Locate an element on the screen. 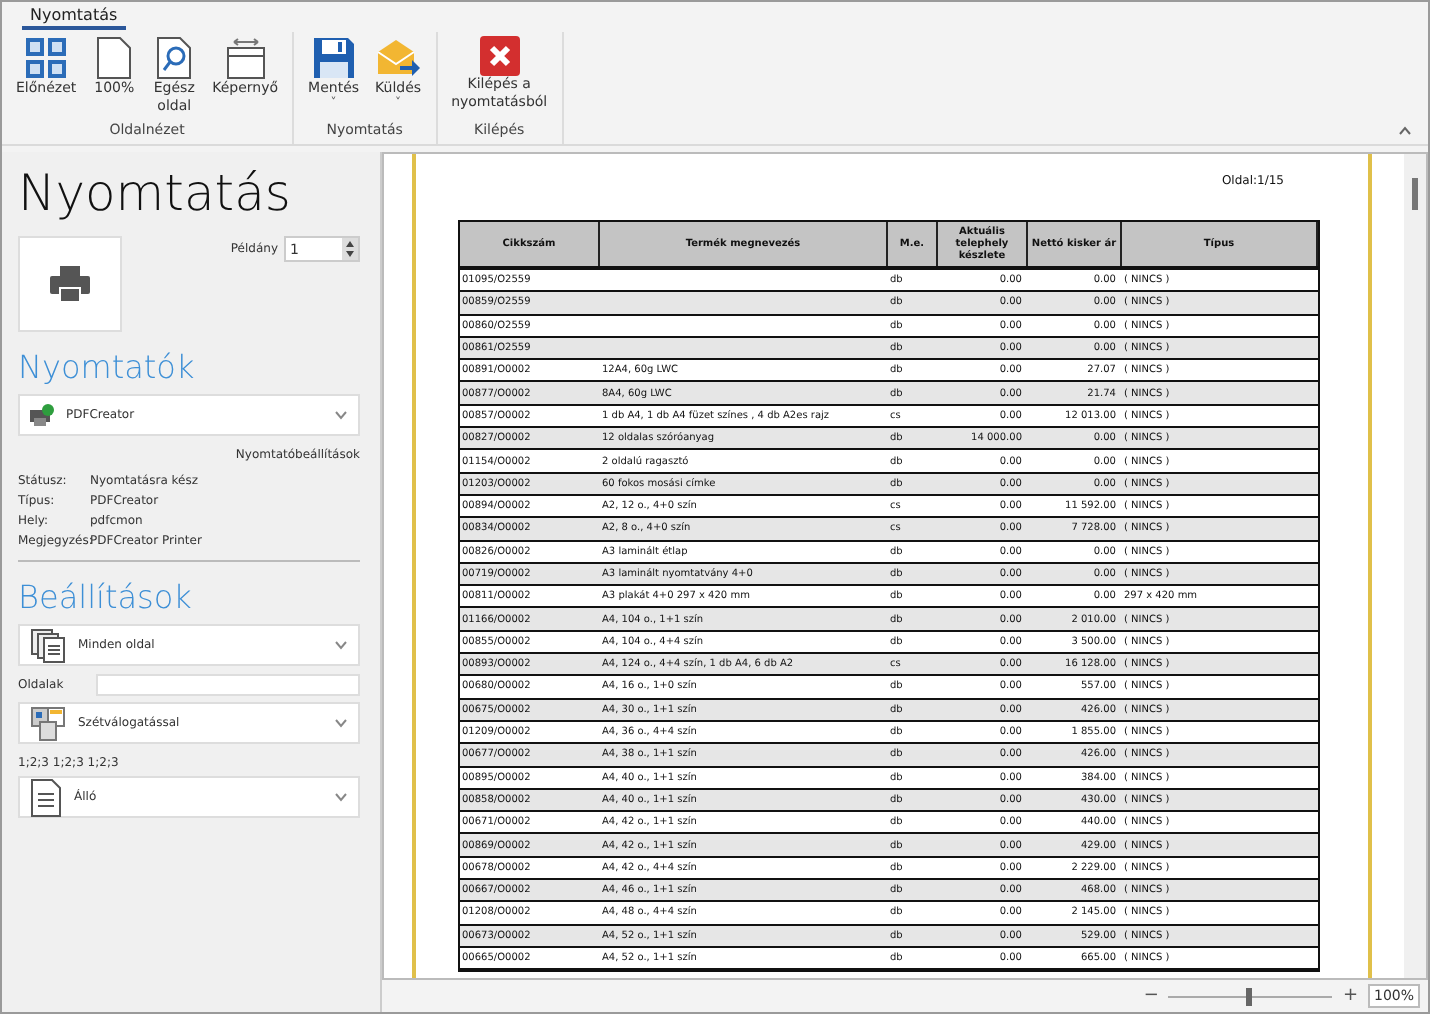 Image resolution: width=1430 pixels, height=1014 pixels. scrollbar is located at coordinates (1415, 566).